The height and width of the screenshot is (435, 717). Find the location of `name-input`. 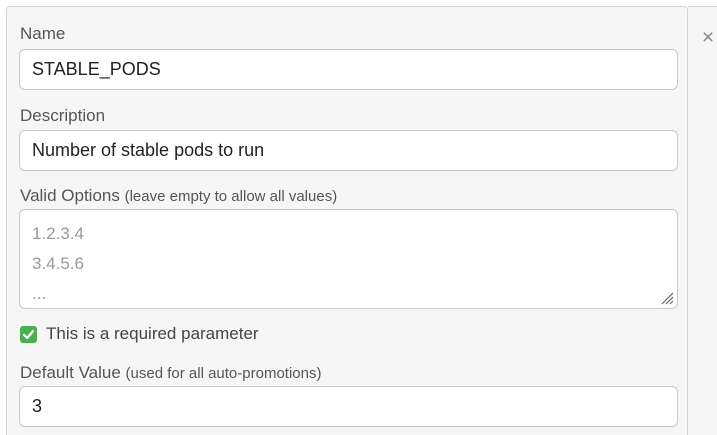

name-input is located at coordinates (348, 69).